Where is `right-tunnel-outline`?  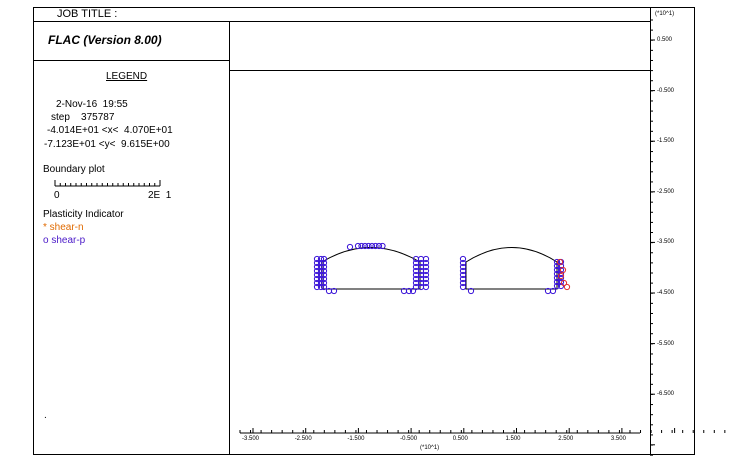
right-tunnel-outline is located at coordinates (511, 268).